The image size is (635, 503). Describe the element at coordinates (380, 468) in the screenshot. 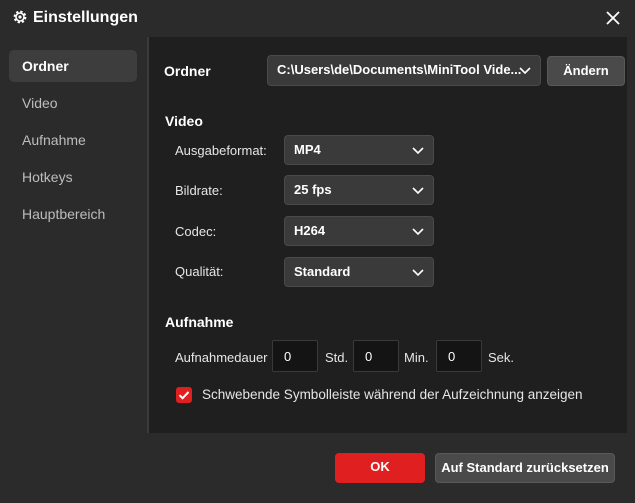

I see `ok-button: OK` at that location.